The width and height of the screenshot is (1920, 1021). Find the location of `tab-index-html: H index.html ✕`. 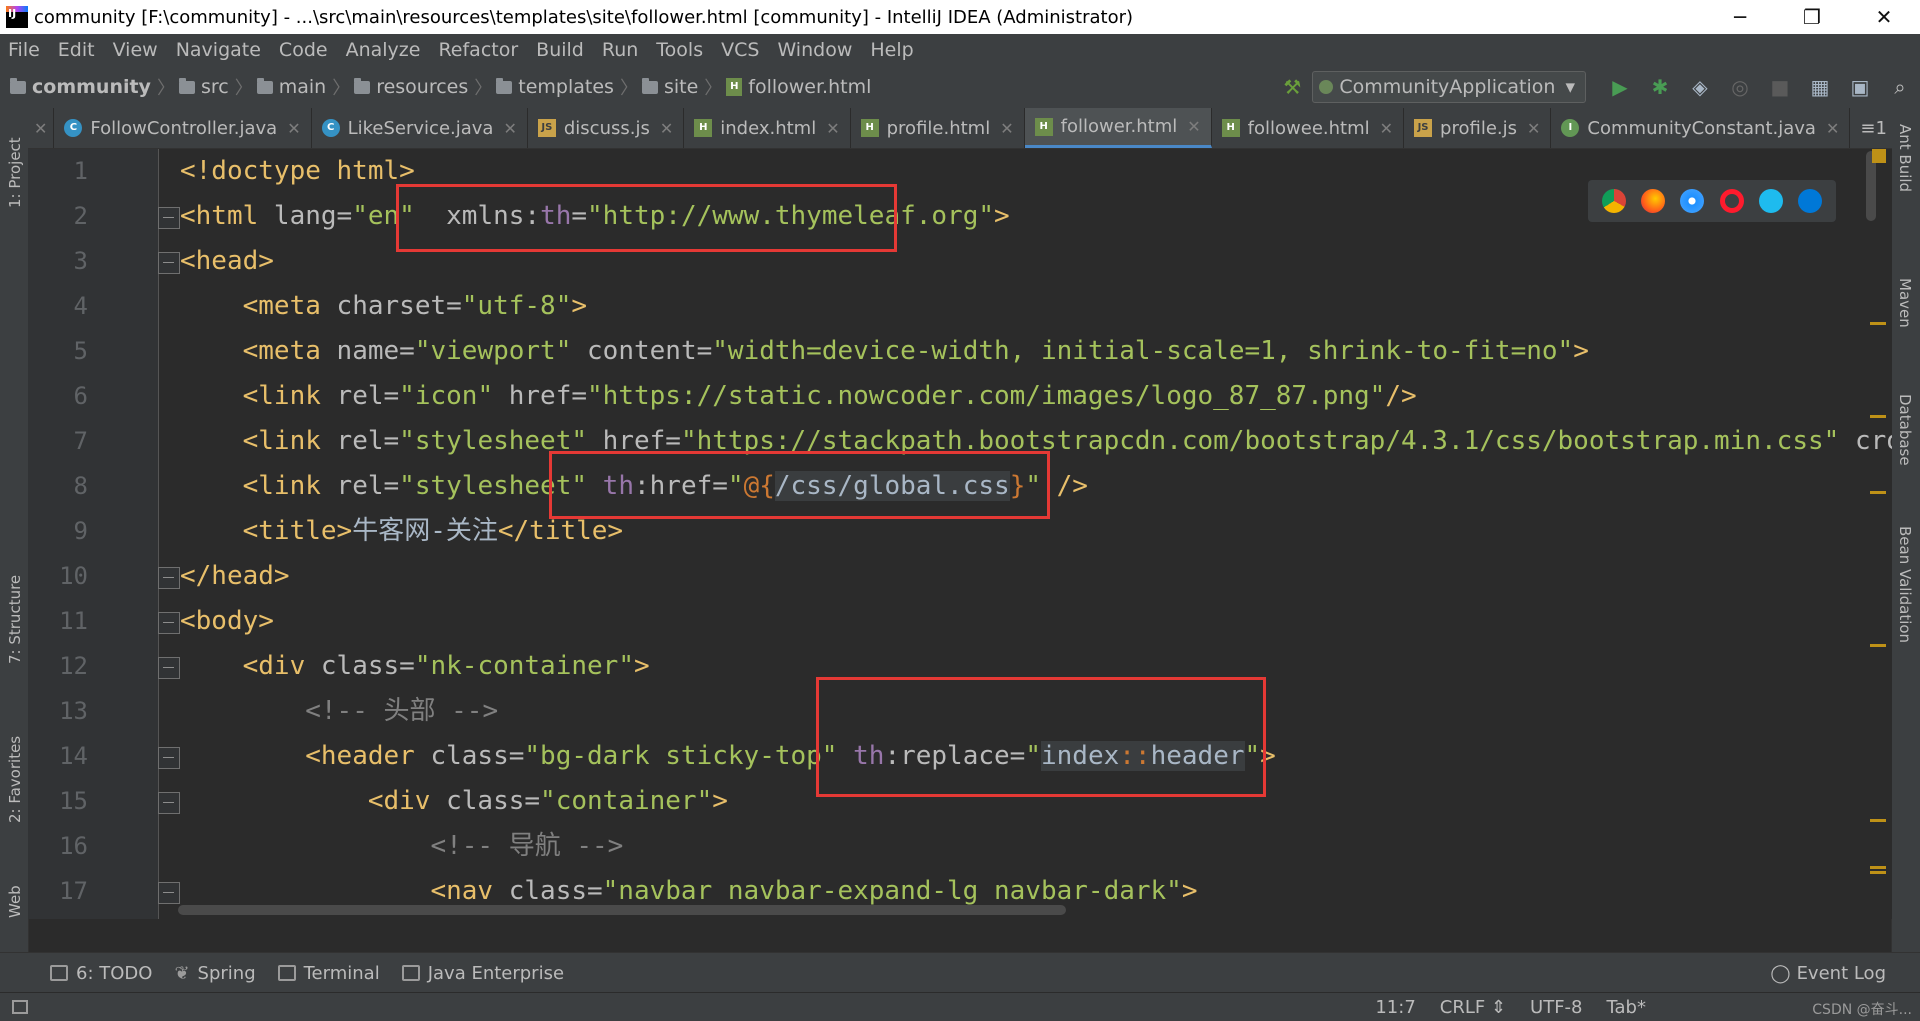

tab-index-html: H index.html ✕ is located at coordinates (767, 128).